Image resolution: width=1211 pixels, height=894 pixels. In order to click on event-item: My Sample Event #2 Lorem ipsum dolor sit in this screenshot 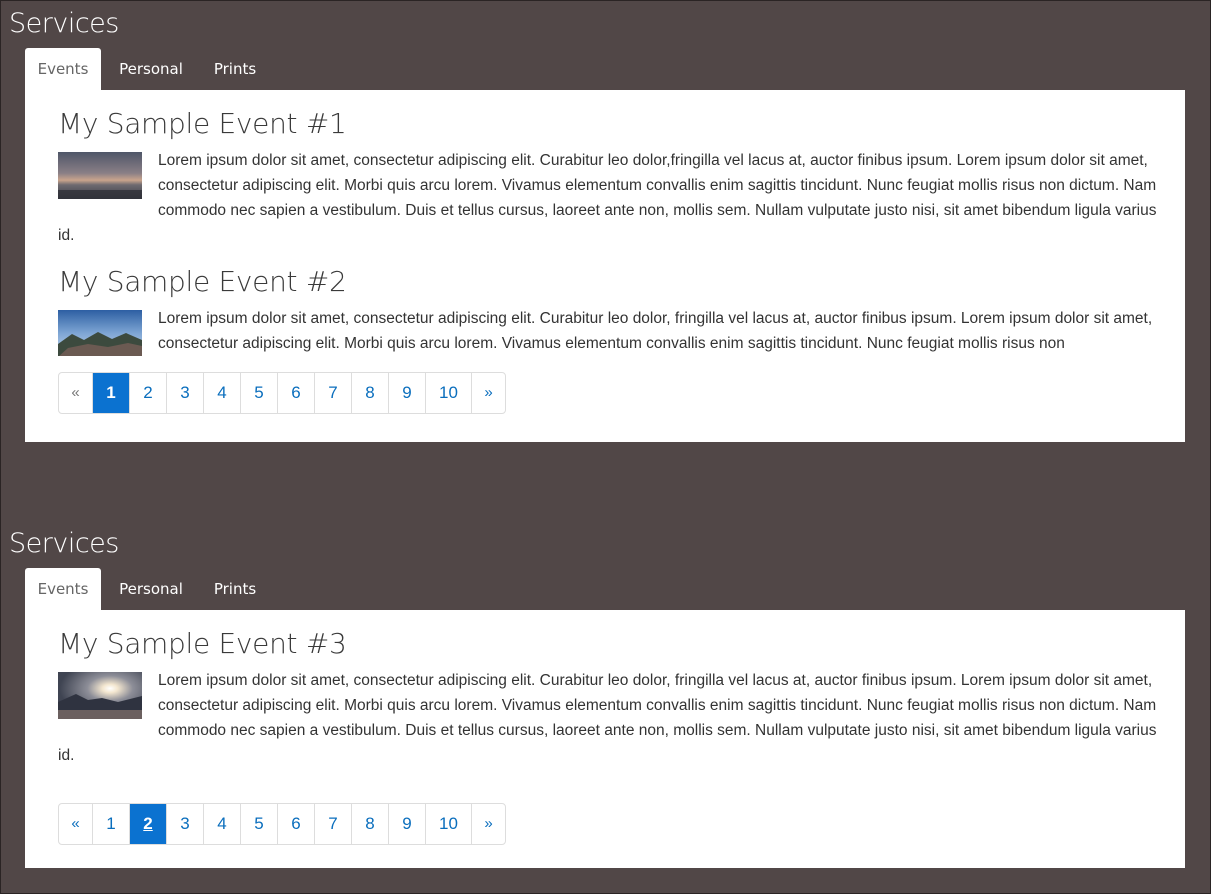, I will do `click(610, 309)`.